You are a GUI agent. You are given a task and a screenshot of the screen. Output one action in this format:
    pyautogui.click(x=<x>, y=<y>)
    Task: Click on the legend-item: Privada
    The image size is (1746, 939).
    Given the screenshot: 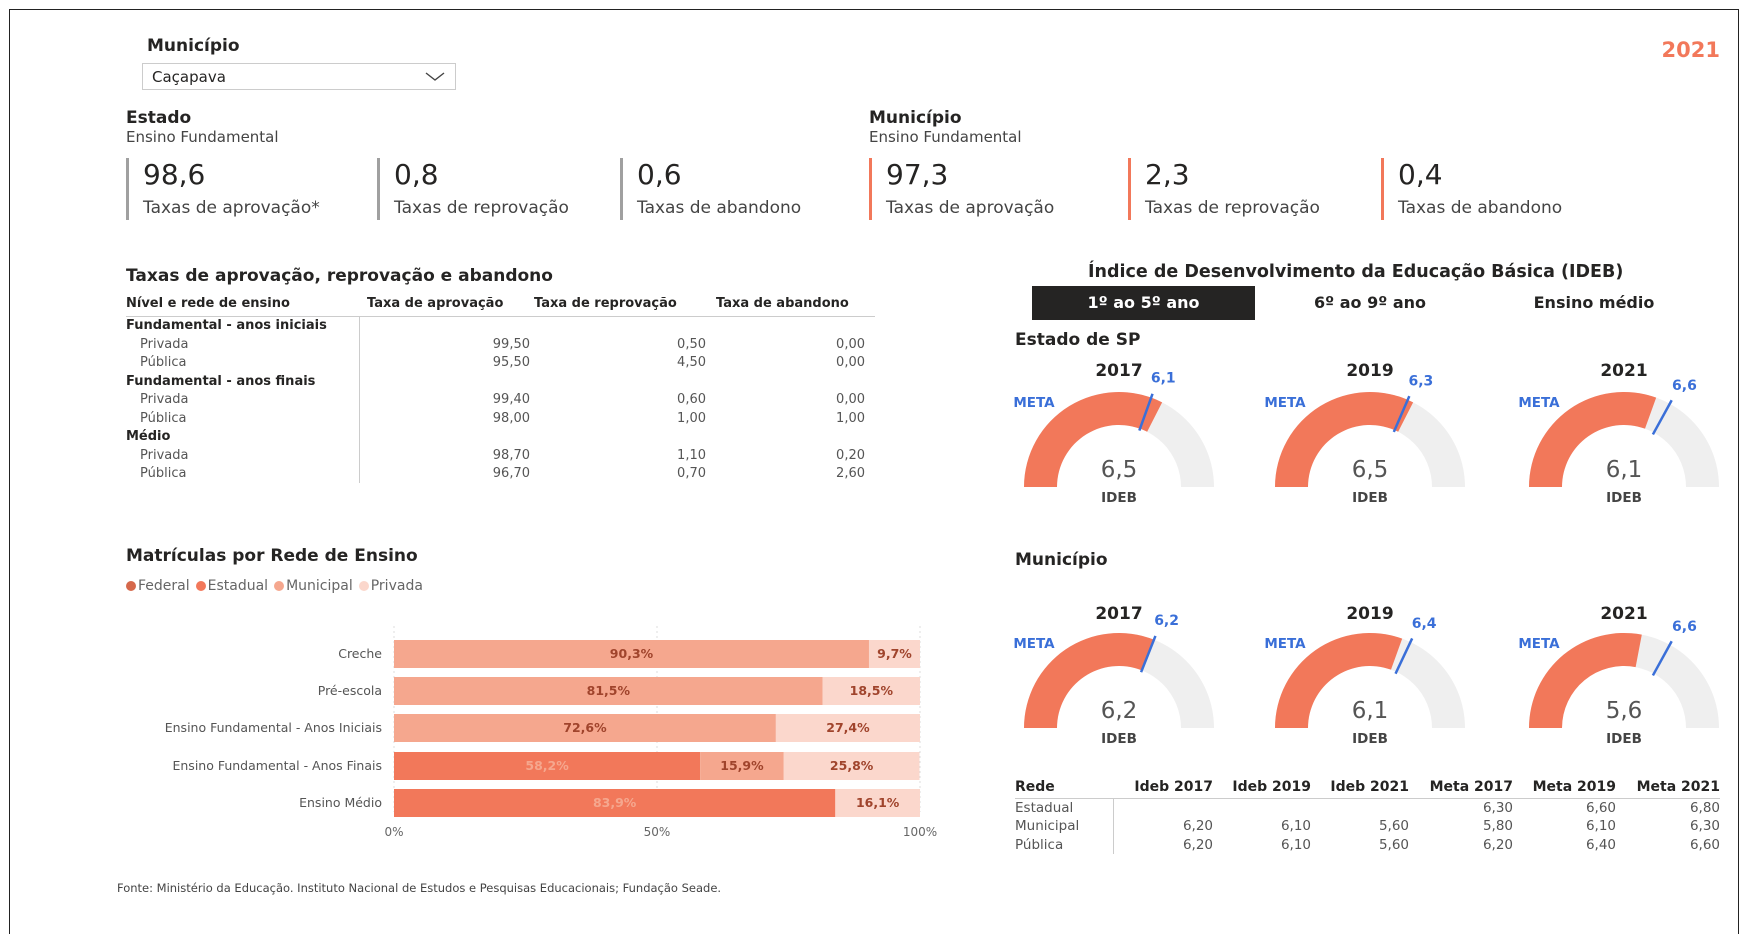 What is the action you would take?
    pyautogui.click(x=390, y=586)
    